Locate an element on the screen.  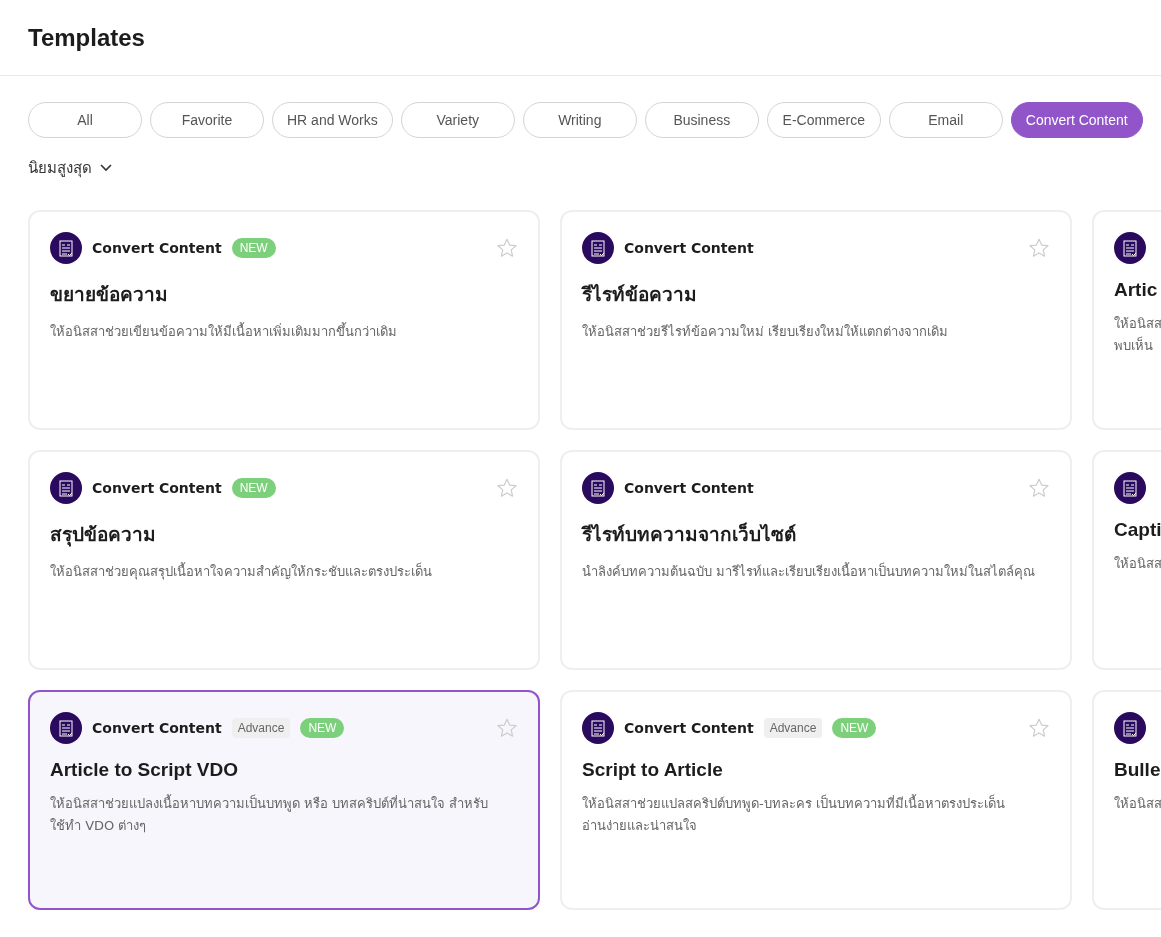
card-description: ให้อนิสสาช่วยแปลสคริปต์บทพูด-บทละคร เป็นบทความที่มีเนื้อหาตรงประเด็น is located at coordinates (794, 803).